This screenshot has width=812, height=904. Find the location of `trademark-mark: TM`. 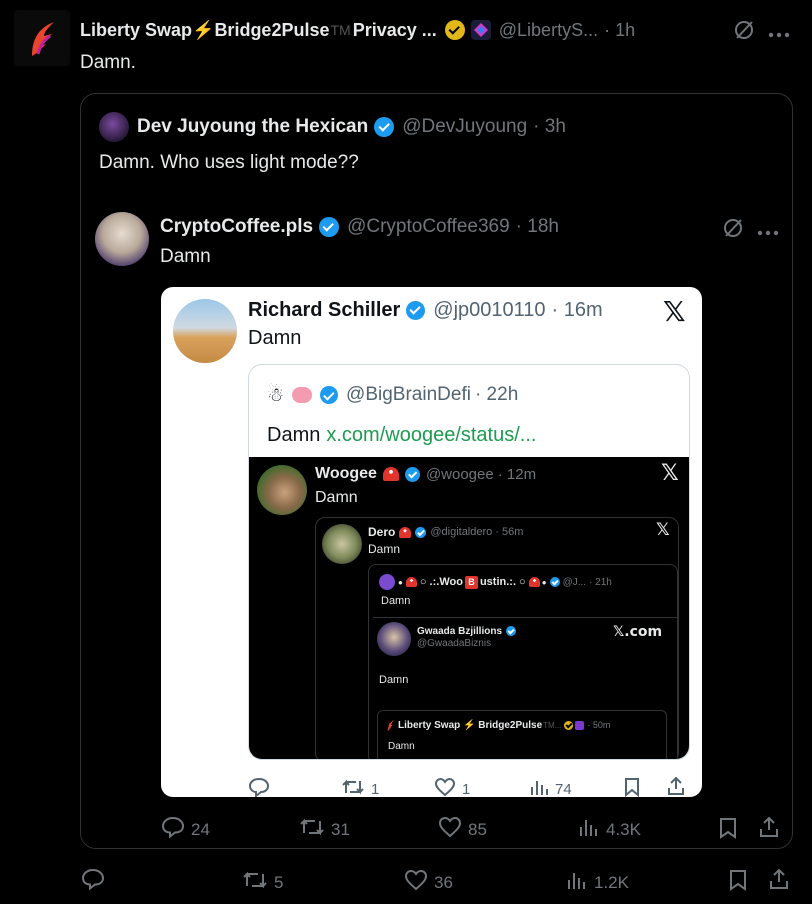

trademark-mark: TM is located at coordinates (340, 30).